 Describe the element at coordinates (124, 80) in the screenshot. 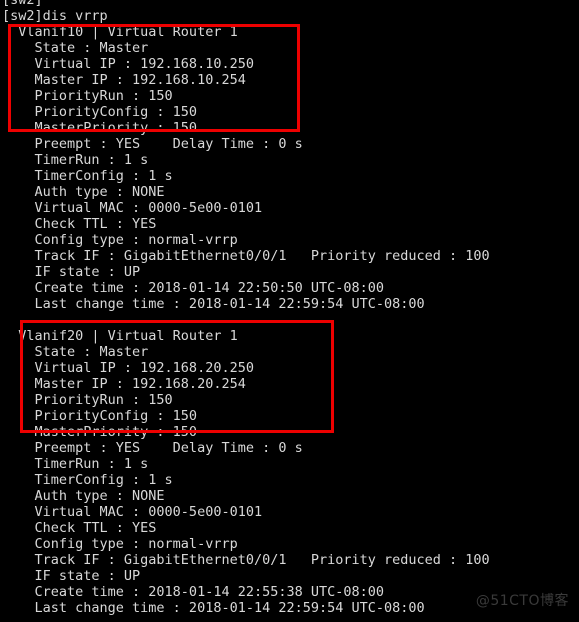

I see `terminal-line: Master IP : 192.168.10.254` at that location.